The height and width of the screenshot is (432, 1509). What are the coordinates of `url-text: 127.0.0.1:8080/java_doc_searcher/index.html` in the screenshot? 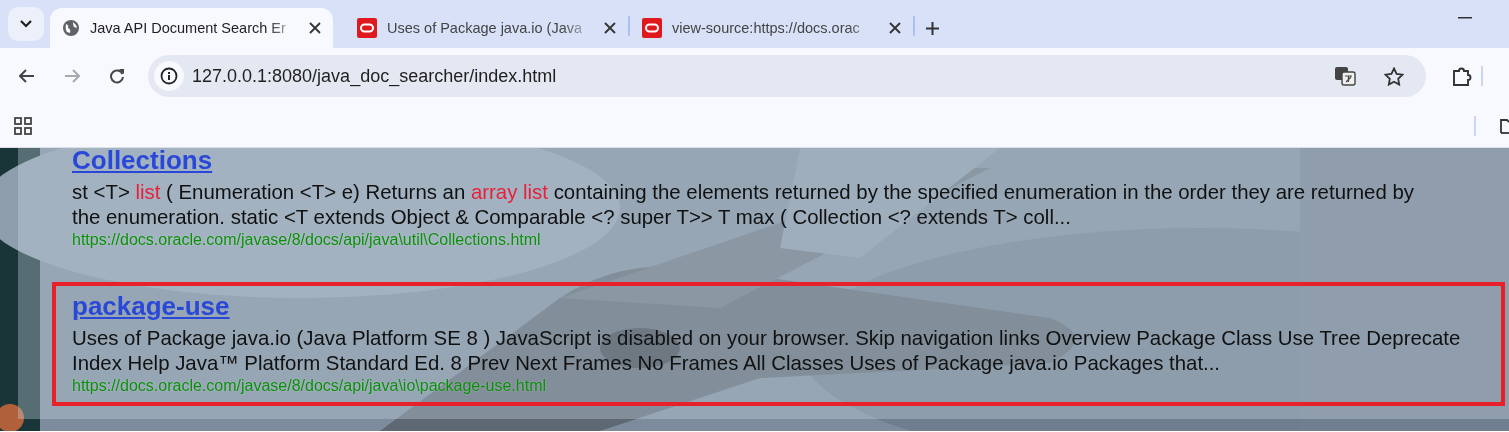 It's located at (375, 76).